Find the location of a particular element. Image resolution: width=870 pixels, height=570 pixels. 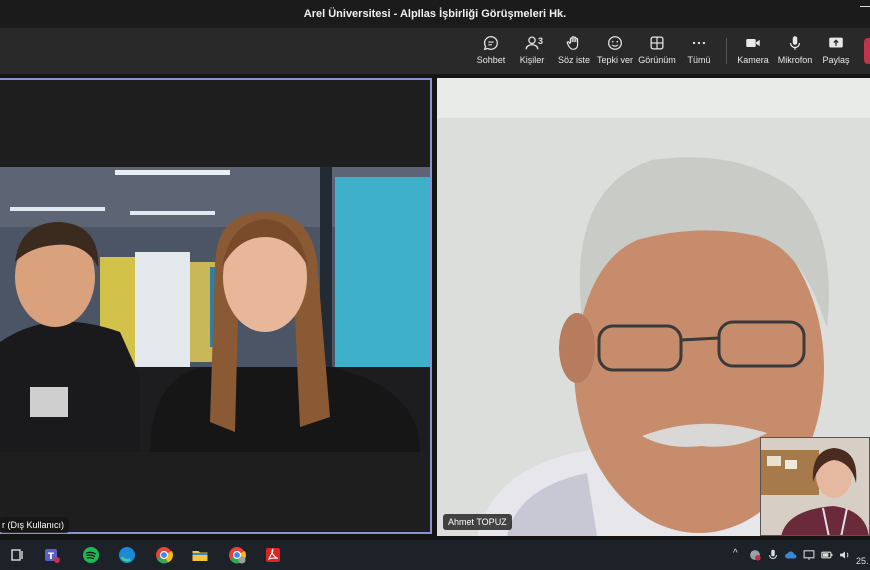

people-count: 3 is located at coordinates (541, 41).